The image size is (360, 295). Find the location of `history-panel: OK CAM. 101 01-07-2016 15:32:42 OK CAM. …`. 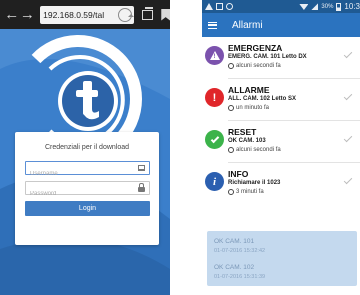

history-panel: OK CAM. 101 01-07-2016 15:32:42 OK CAM. … is located at coordinates (282, 258).